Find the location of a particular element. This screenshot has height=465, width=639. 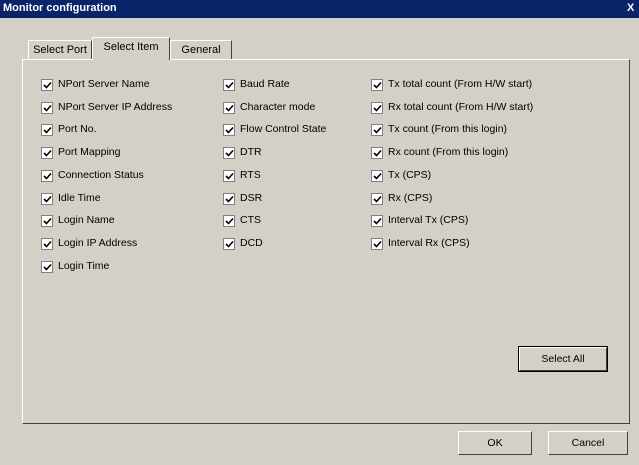

checkbox-label: Connection Status is located at coordinates (101, 175).